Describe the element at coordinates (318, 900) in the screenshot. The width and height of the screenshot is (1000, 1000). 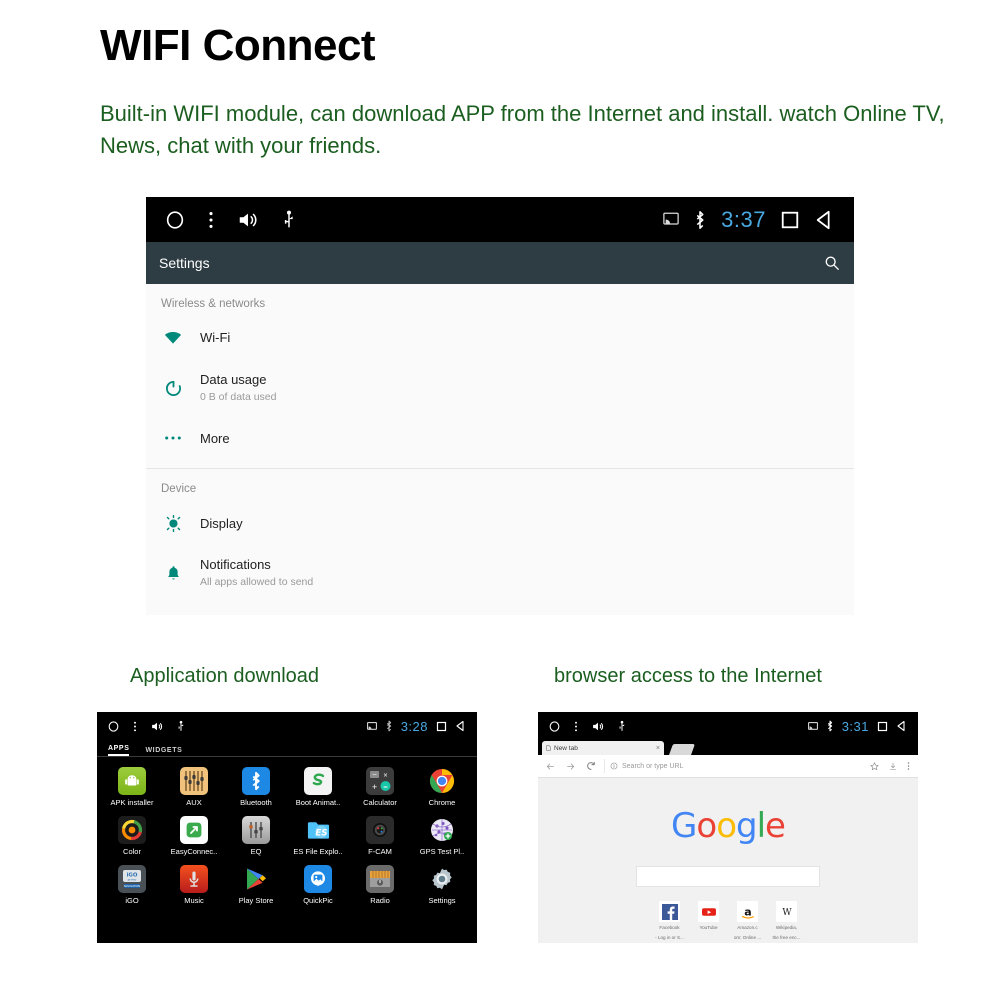
I see `app-label: QuickPic` at that location.